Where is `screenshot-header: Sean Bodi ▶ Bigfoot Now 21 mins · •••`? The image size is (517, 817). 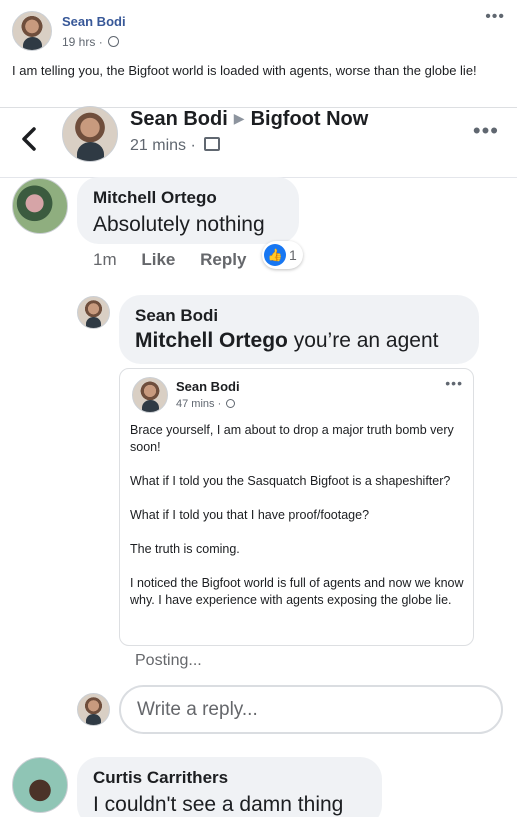 screenshot-header: Sean Bodi ▶ Bigfoot Now 21 mins · ••• is located at coordinates (258, 142).